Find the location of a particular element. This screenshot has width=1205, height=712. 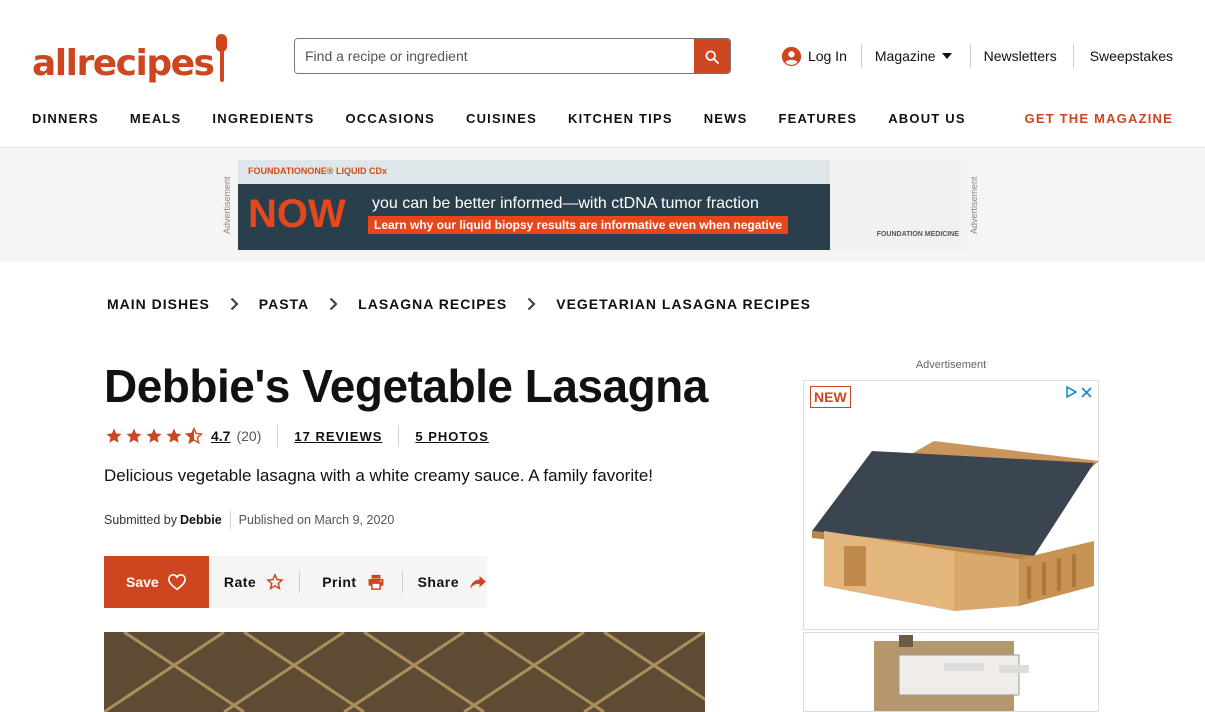

login-label: Log In is located at coordinates (827, 56).